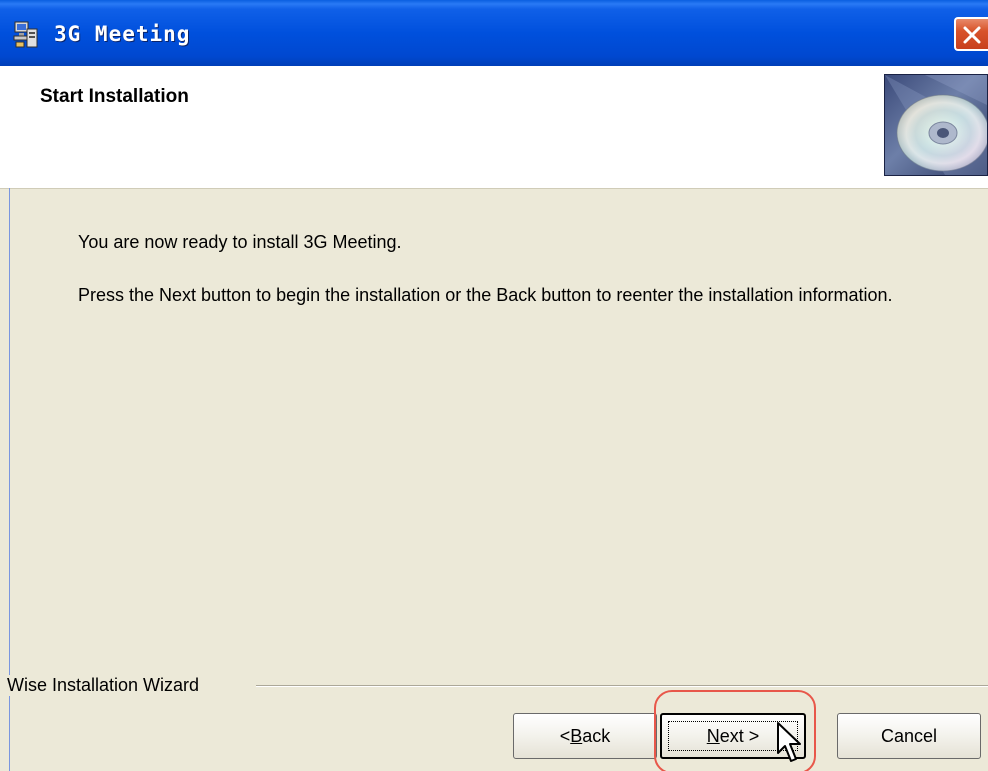  What do you see at coordinates (936, 125) in the screenshot?
I see `cd-disc-icon` at bounding box center [936, 125].